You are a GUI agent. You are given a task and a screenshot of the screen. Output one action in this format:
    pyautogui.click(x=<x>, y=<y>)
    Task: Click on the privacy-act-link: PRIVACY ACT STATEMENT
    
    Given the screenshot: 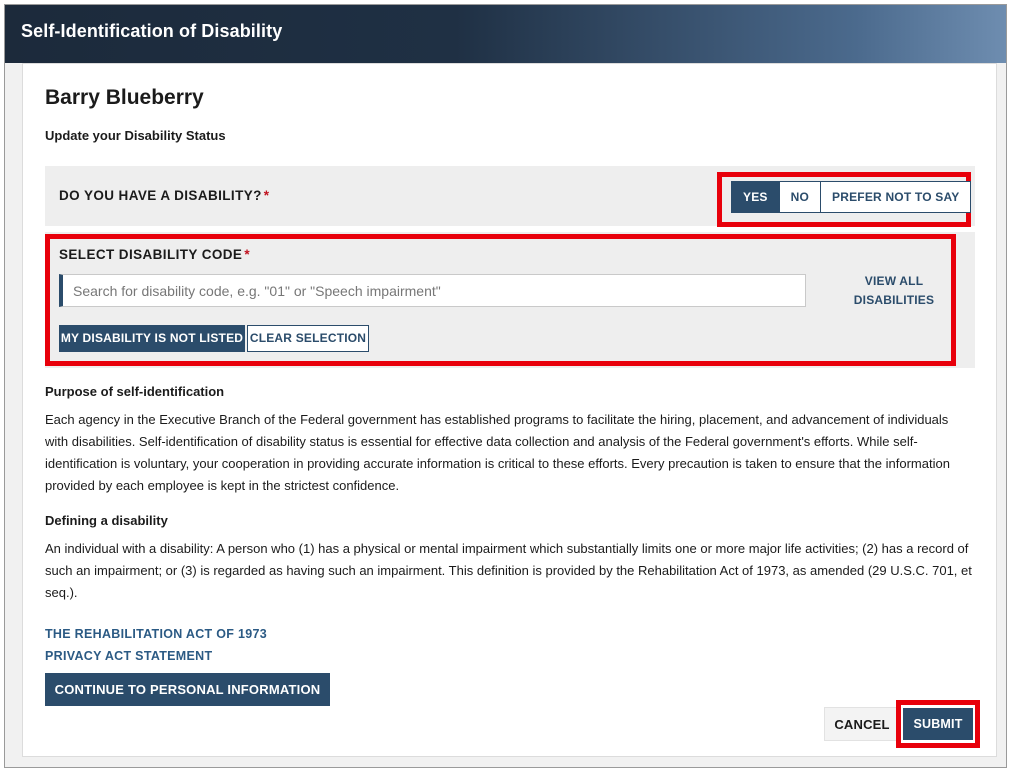 What is the action you would take?
    pyautogui.click(x=128, y=656)
    